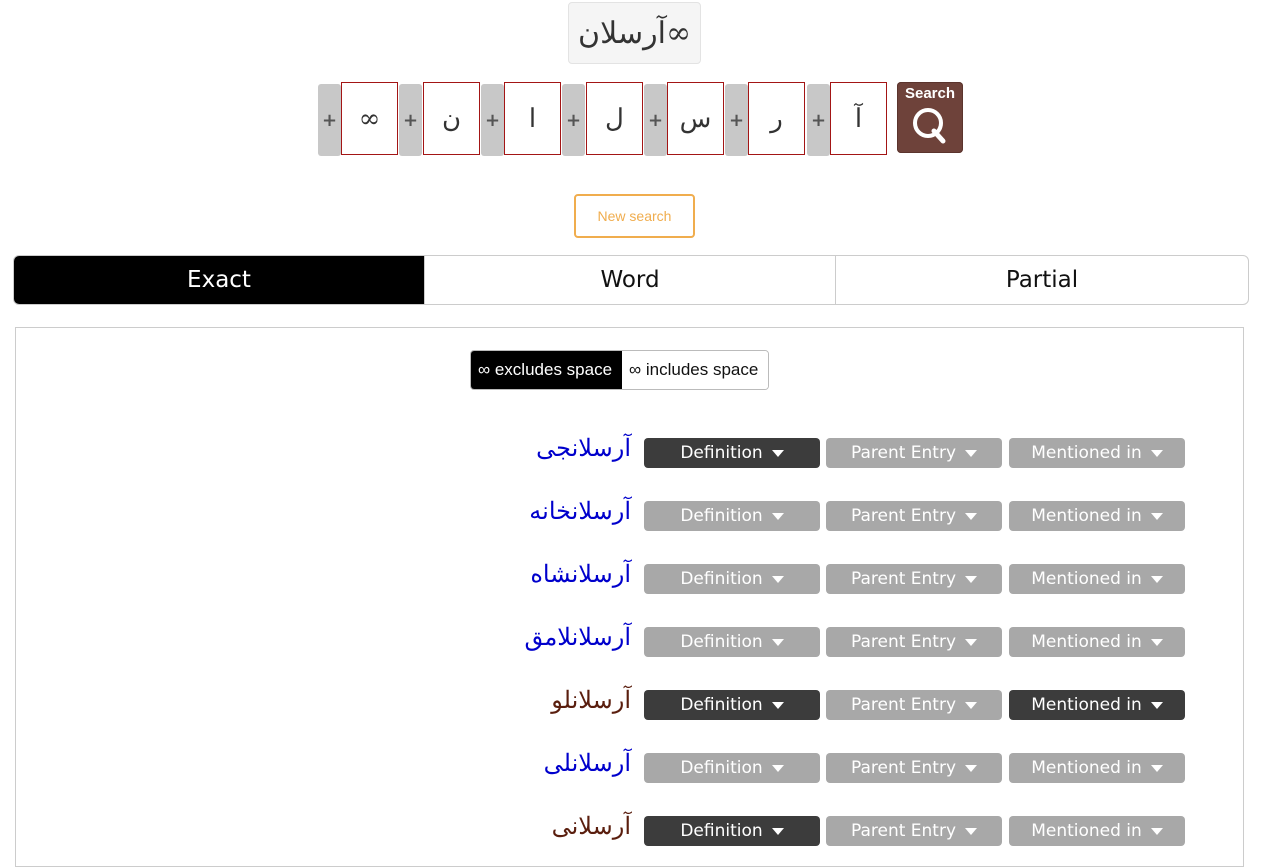 The width and height of the screenshot is (1270, 867). I want to click on match-mode-tabs: Exact Word Partial, so click(631, 280).